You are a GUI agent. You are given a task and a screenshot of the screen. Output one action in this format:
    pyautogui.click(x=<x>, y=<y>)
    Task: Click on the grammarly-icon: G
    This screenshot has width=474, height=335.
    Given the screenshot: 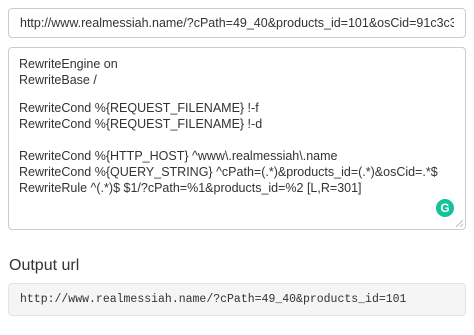 What is the action you would take?
    pyautogui.click(x=445, y=208)
    